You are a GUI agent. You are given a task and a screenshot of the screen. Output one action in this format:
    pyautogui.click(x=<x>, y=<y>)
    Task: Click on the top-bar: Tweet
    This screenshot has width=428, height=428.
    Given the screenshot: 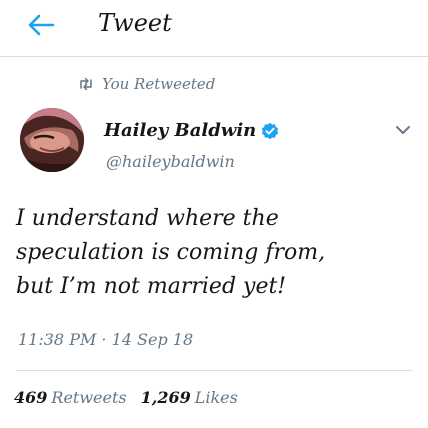 What is the action you would take?
    pyautogui.click(x=214, y=28)
    